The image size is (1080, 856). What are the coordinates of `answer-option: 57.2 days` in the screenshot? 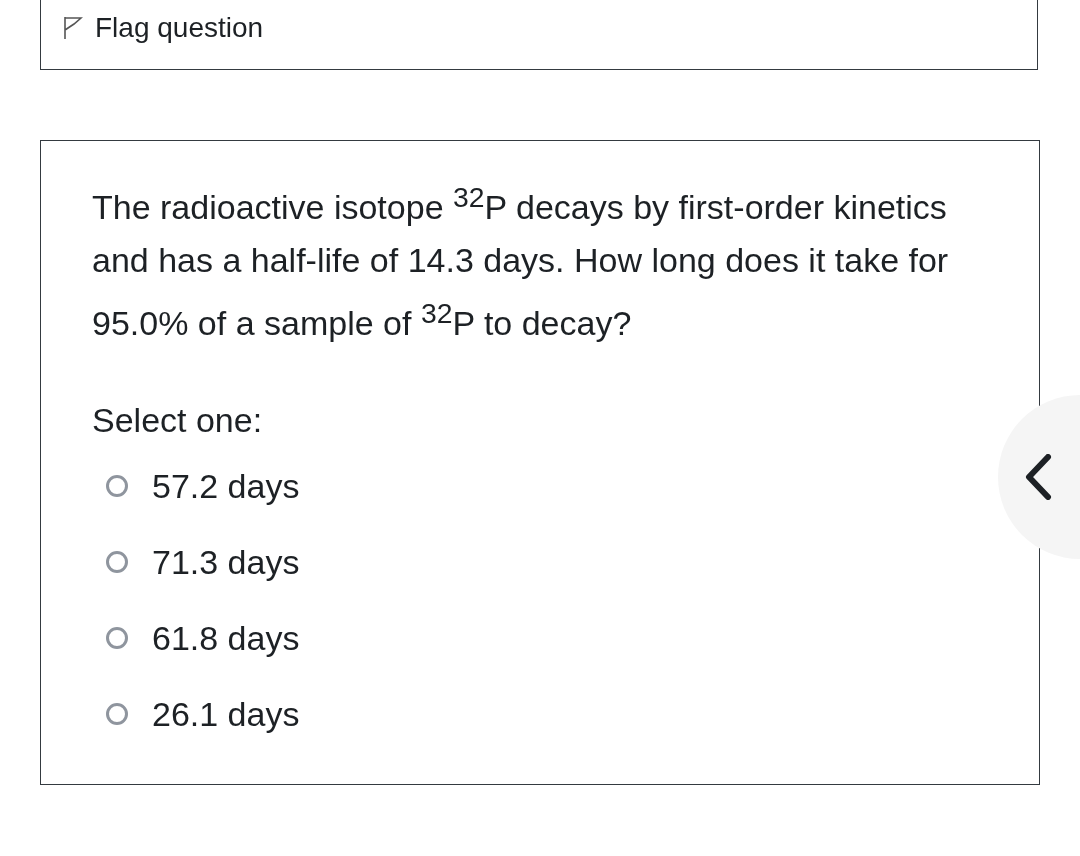 It's located at (547, 485).